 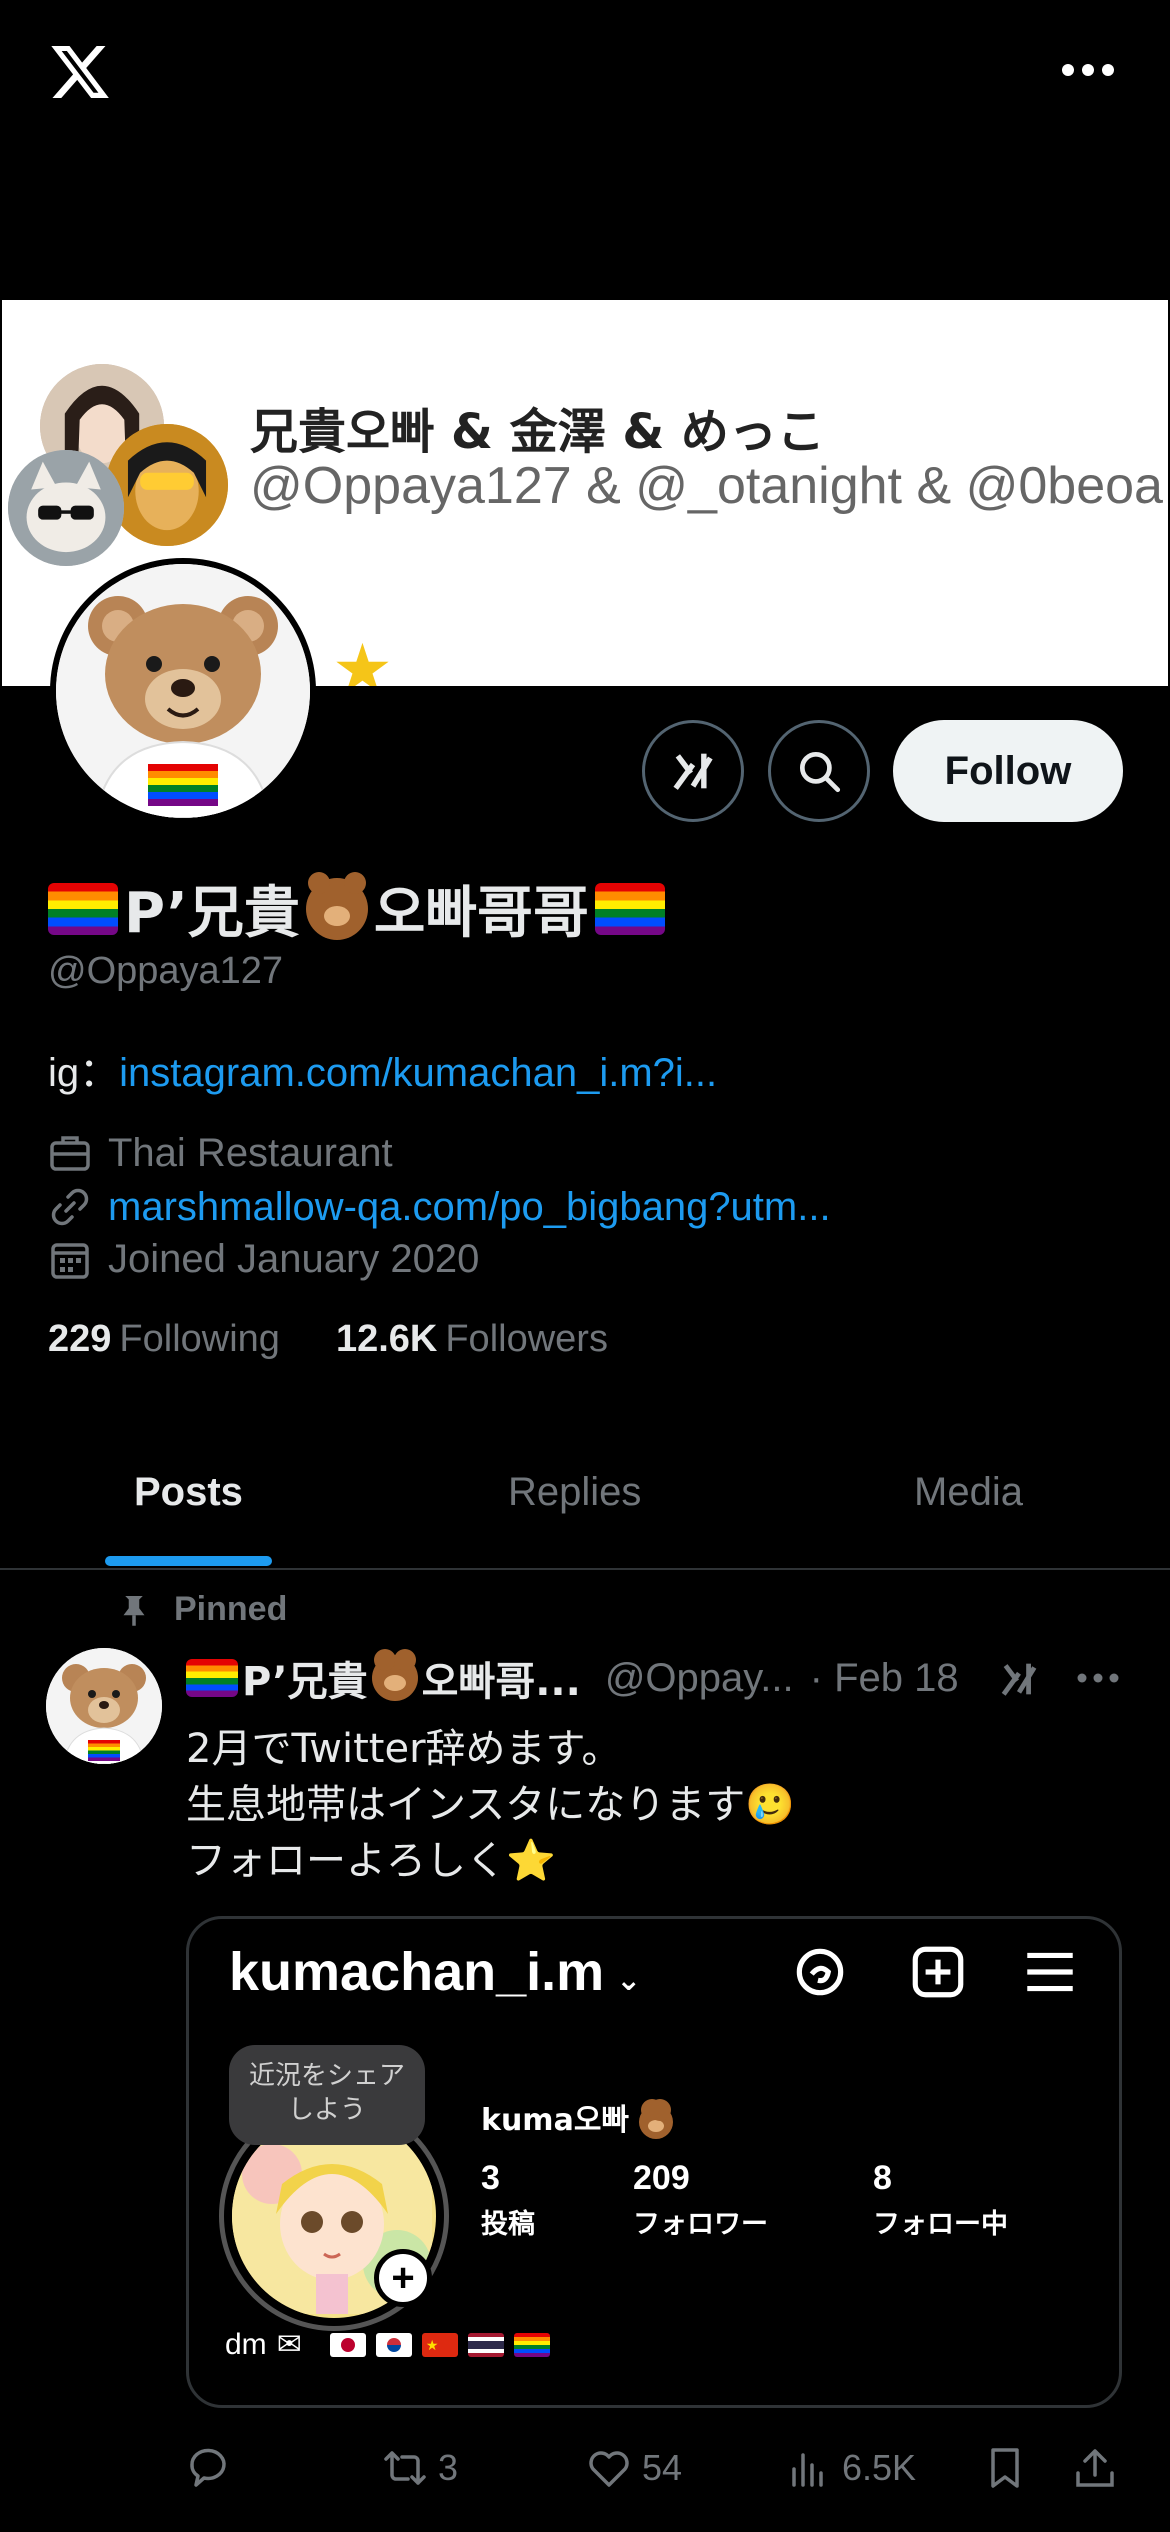 What do you see at coordinates (104, 1706) in the screenshot?
I see `post-author-avatar` at bounding box center [104, 1706].